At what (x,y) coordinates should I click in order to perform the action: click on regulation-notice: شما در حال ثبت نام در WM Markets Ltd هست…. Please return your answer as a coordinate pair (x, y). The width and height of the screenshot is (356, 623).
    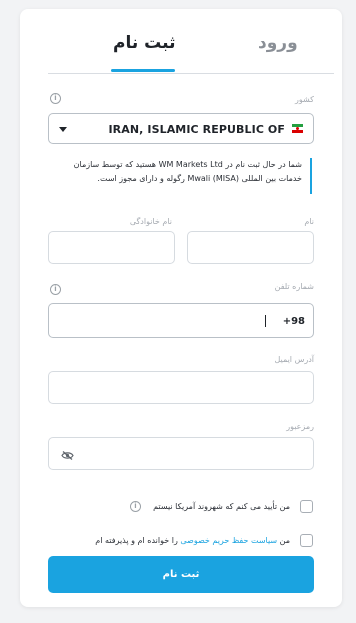
    Looking at the image, I should click on (180, 176).